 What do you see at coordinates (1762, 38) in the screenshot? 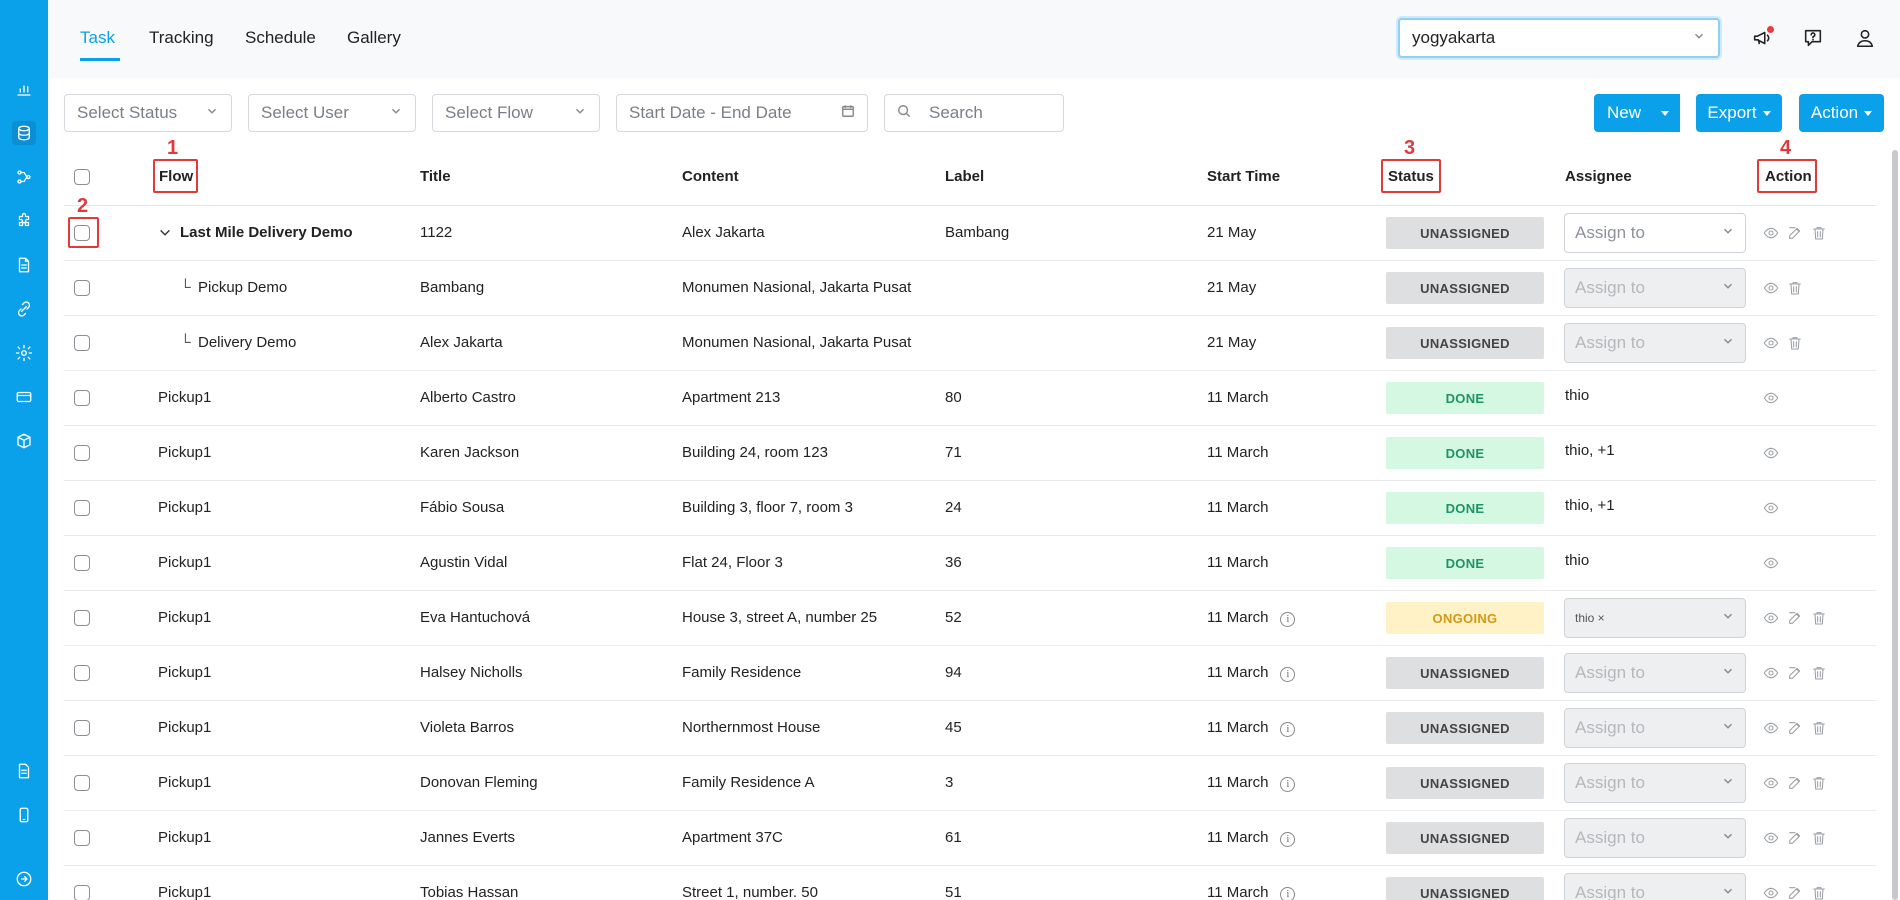
I see `megaphone-icon` at bounding box center [1762, 38].